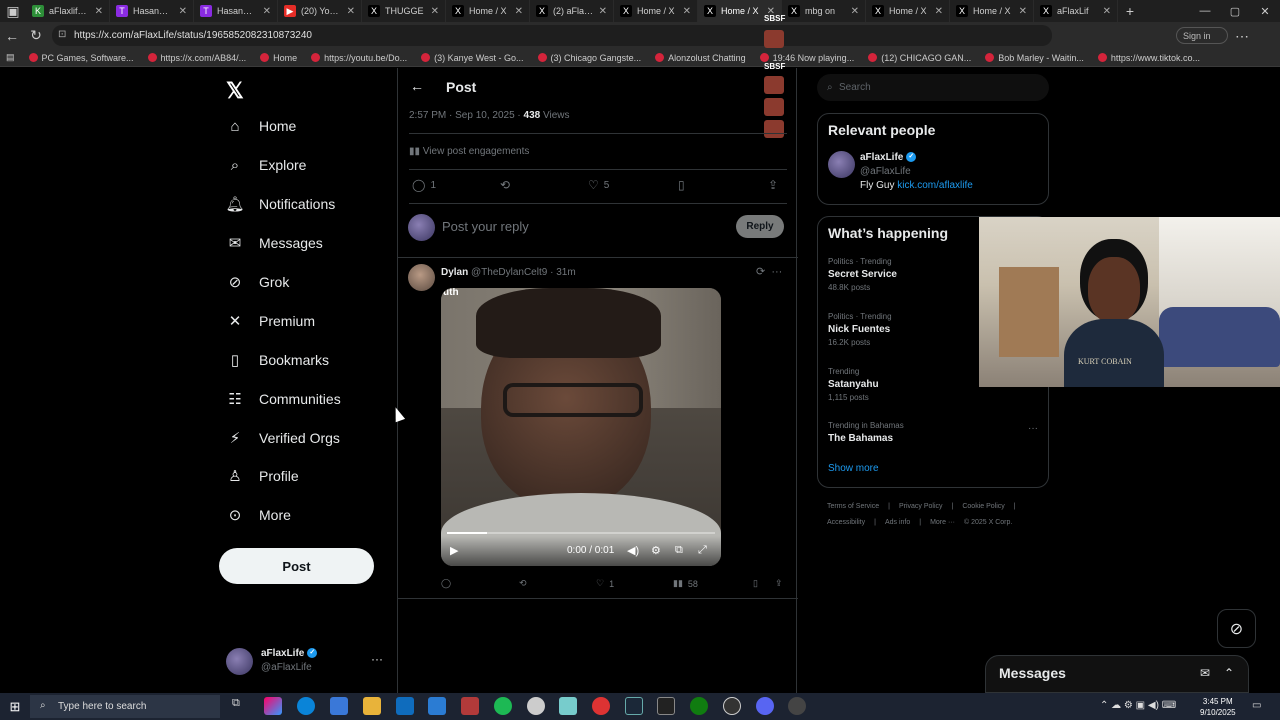 The image size is (1280, 720). What do you see at coordinates (656, 550) in the screenshot?
I see `settings-gear-icon: ⚙` at bounding box center [656, 550].